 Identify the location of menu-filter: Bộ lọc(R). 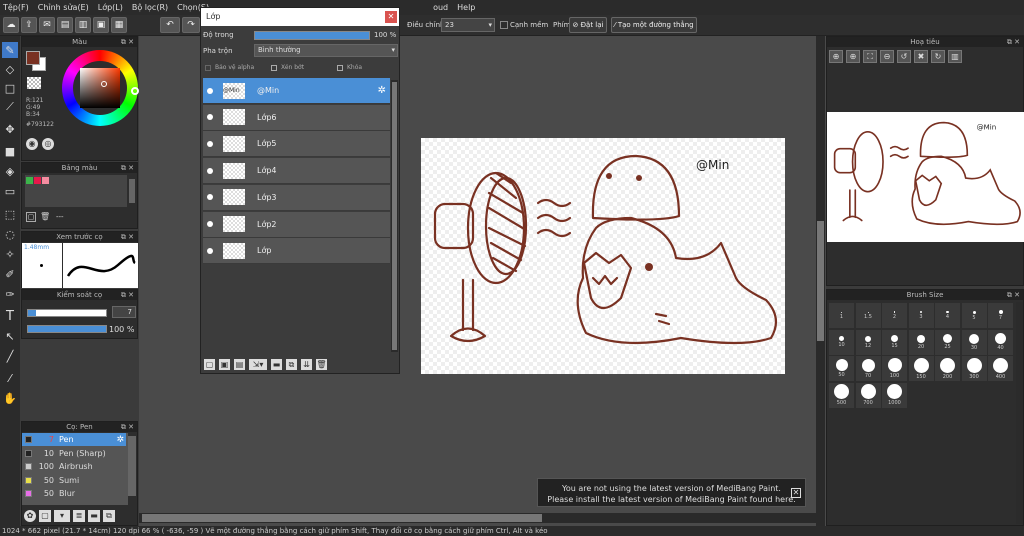
(150, 7).